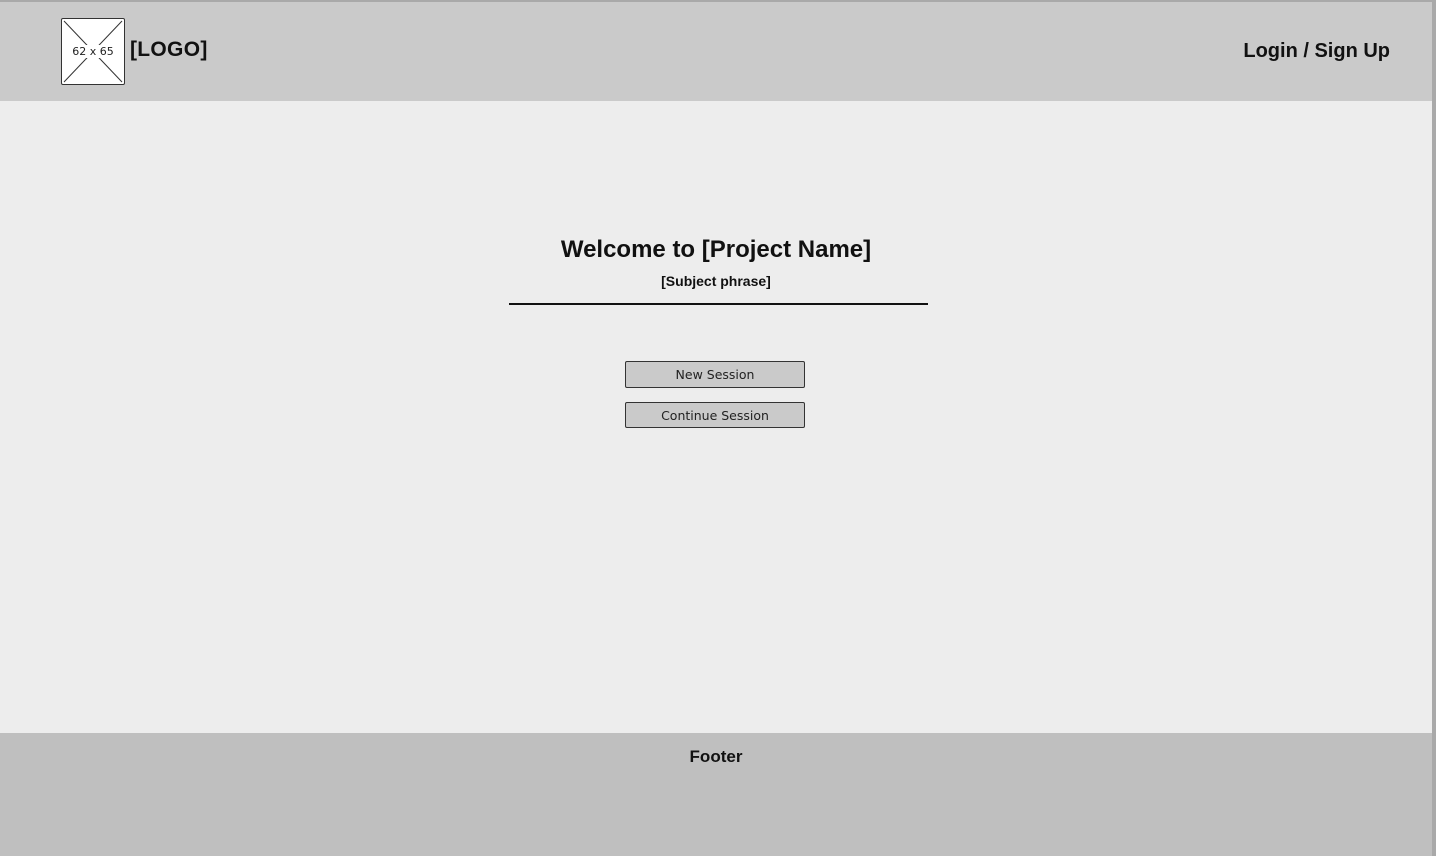 The width and height of the screenshot is (1436, 856). What do you see at coordinates (716, 281) in the screenshot?
I see `page-subtitle: [Subject phrase]` at bounding box center [716, 281].